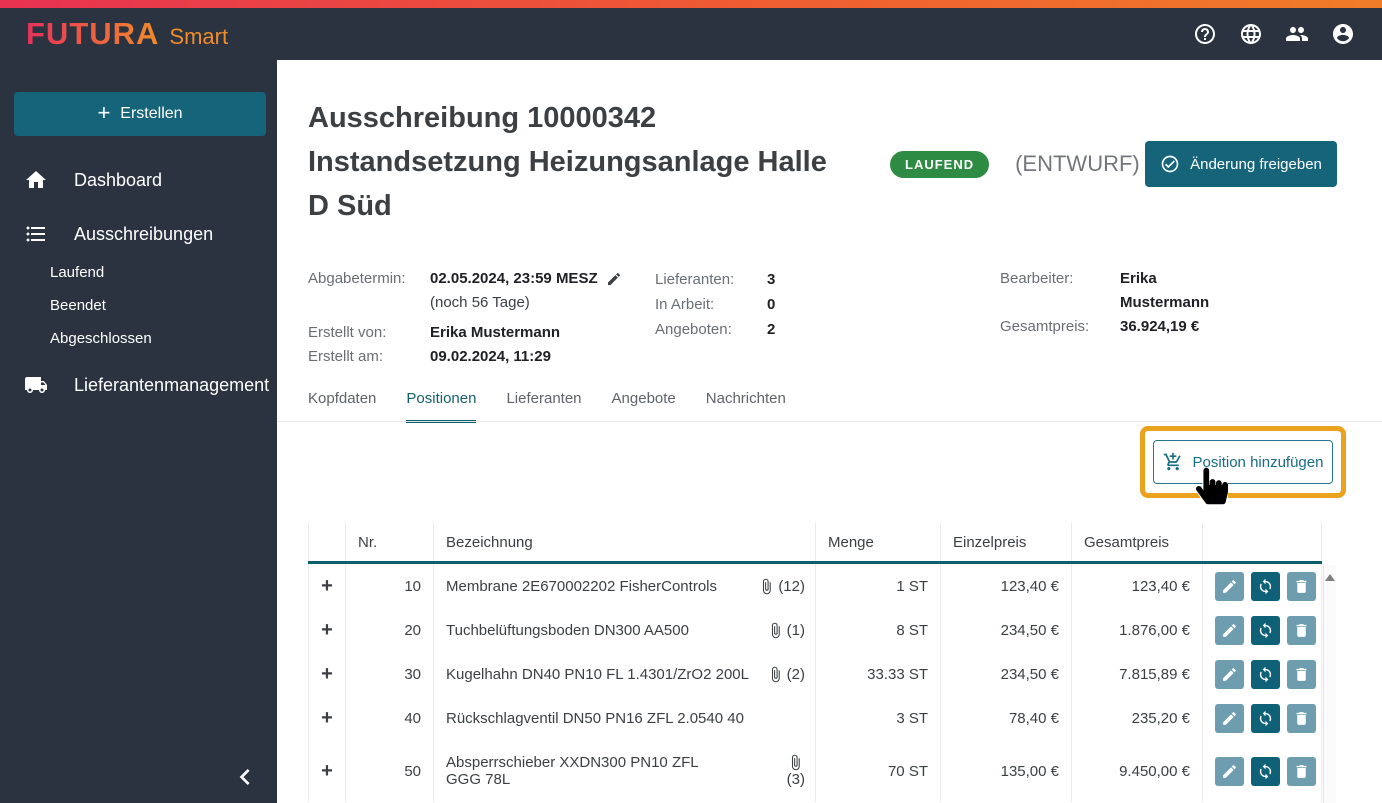 Image resolution: width=1382 pixels, height=803 pixels. Describe the element at coordinates (138, 385) in the screenshot. I see `sidebar-item-lieferantenmanagement: Lieferantenmanagement` at that location.